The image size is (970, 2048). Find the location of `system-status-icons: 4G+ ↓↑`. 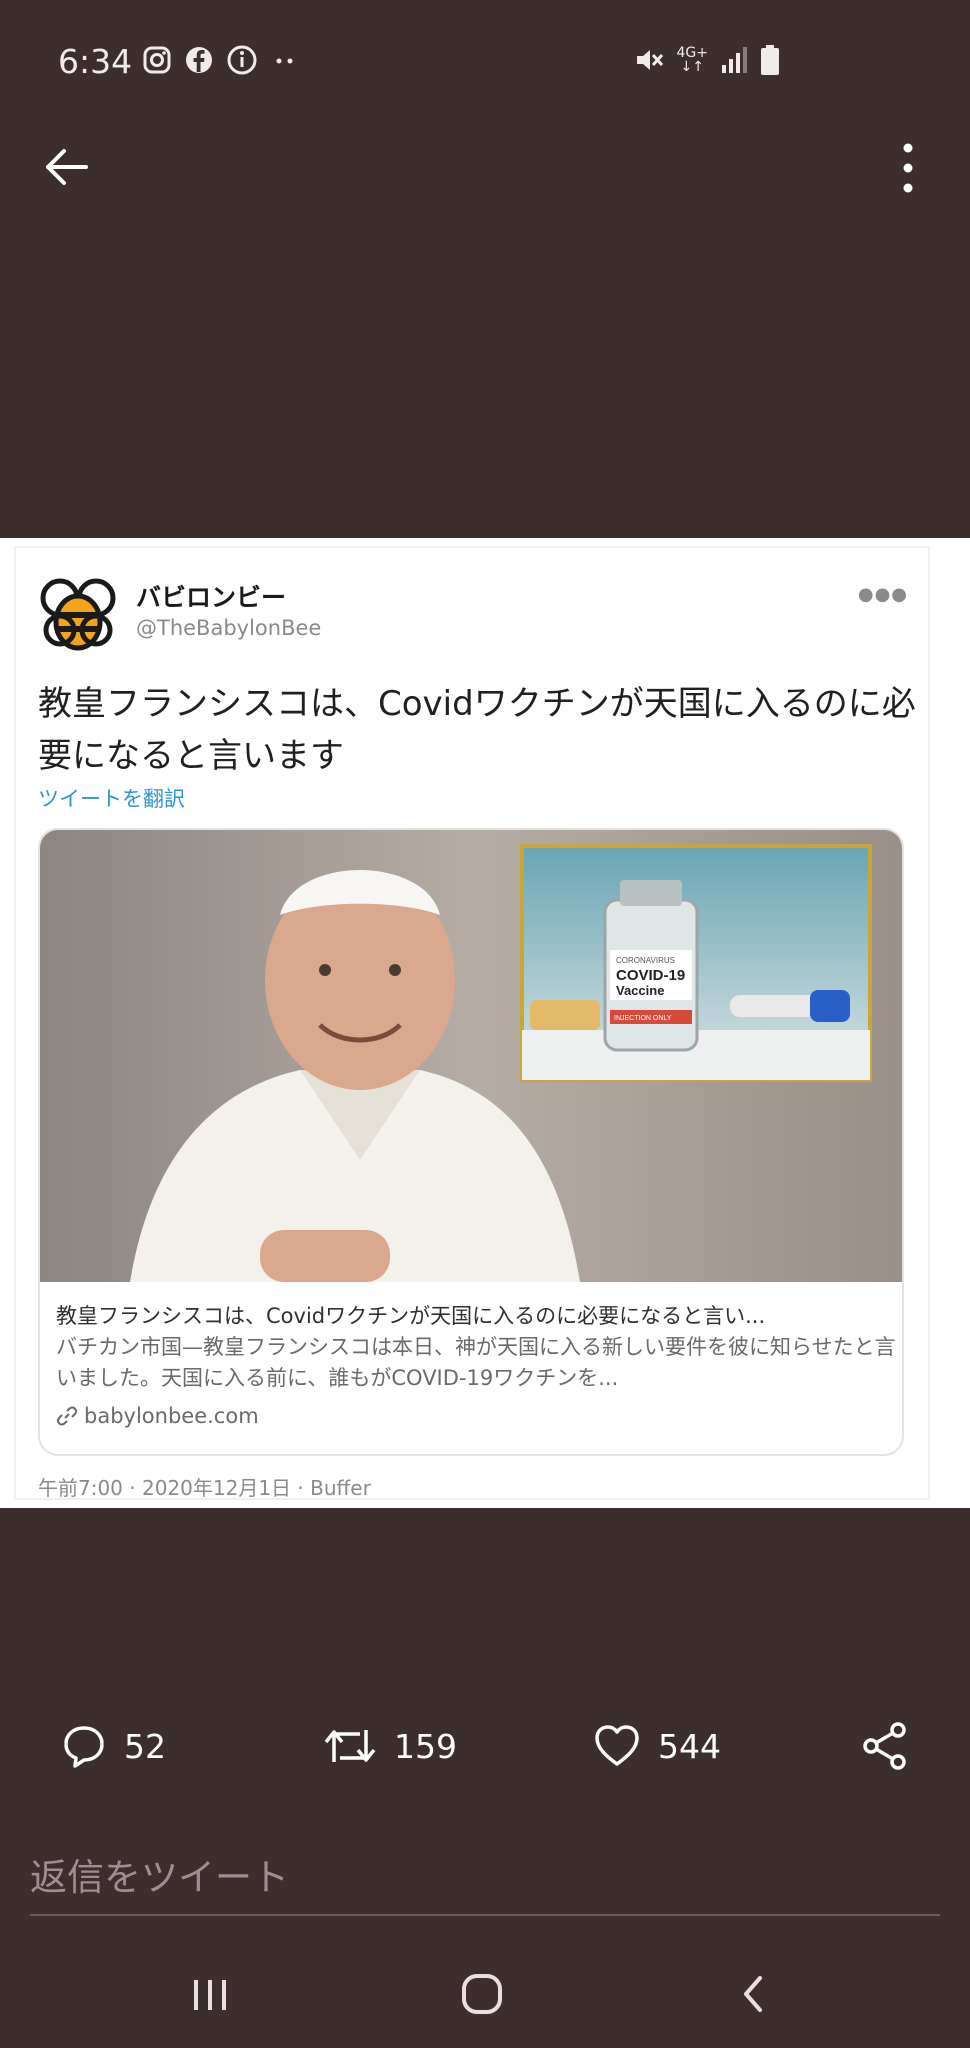

system-status-icons: 4G+ ↓↑ is located at coordinates (707, 60).